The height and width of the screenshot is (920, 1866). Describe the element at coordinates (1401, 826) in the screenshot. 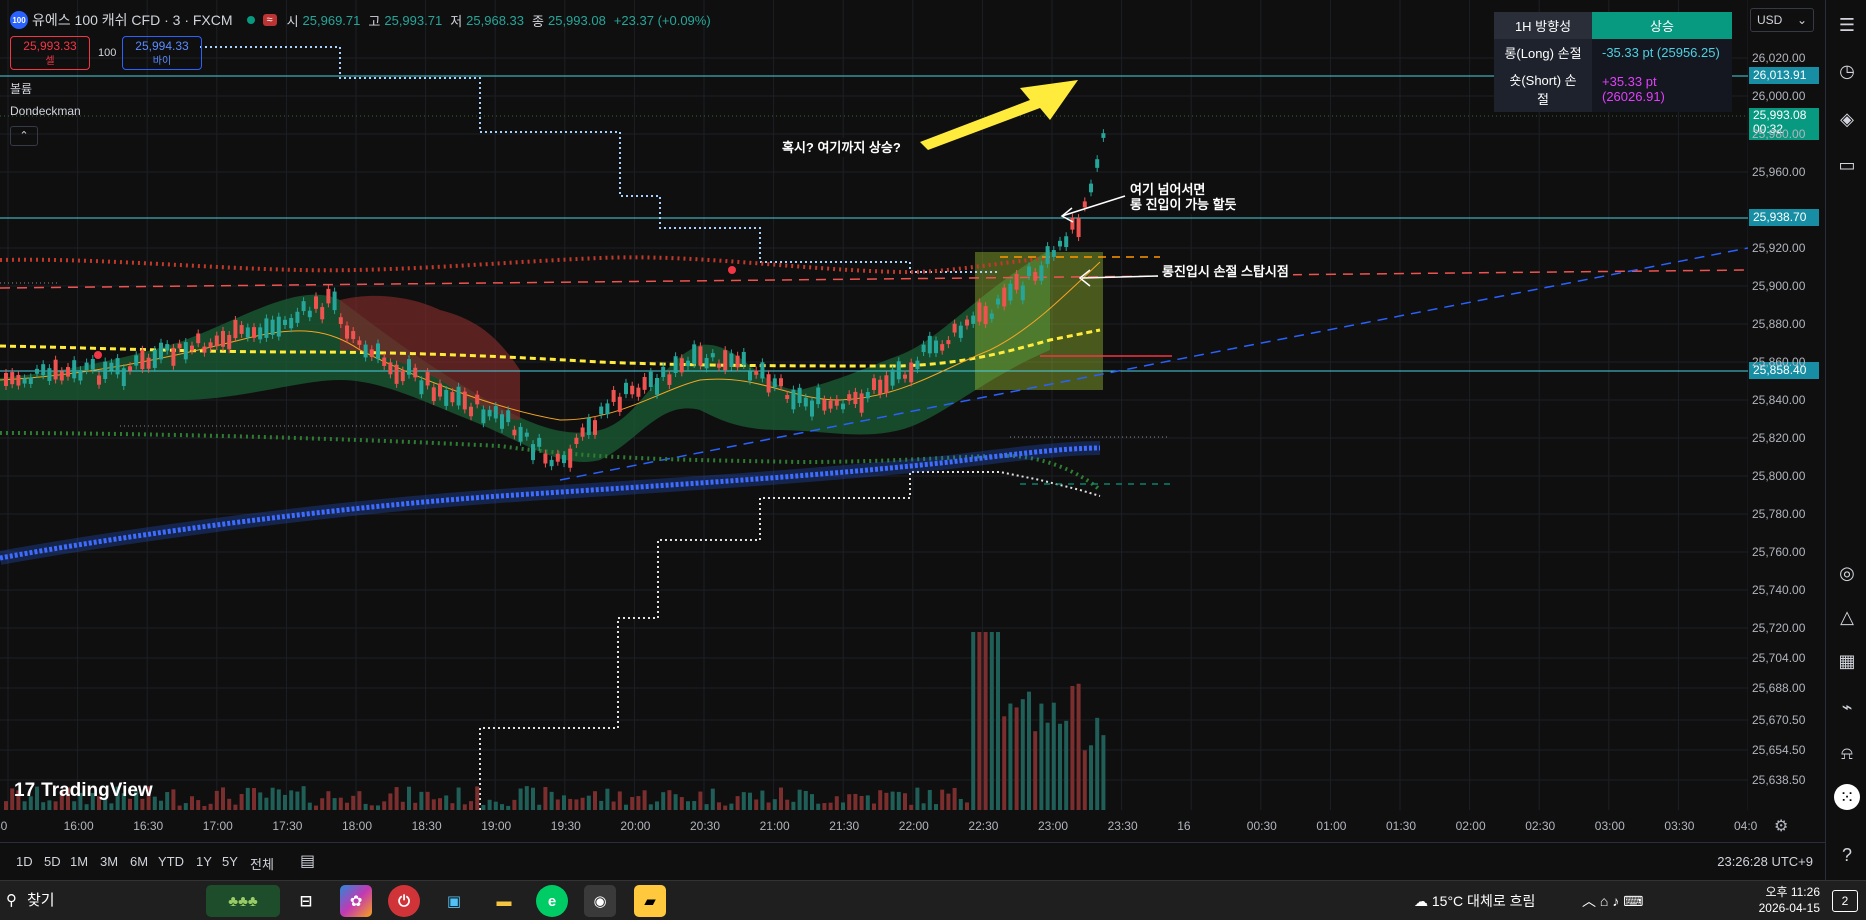

I see `time-tick-label: 01:30` at that location.